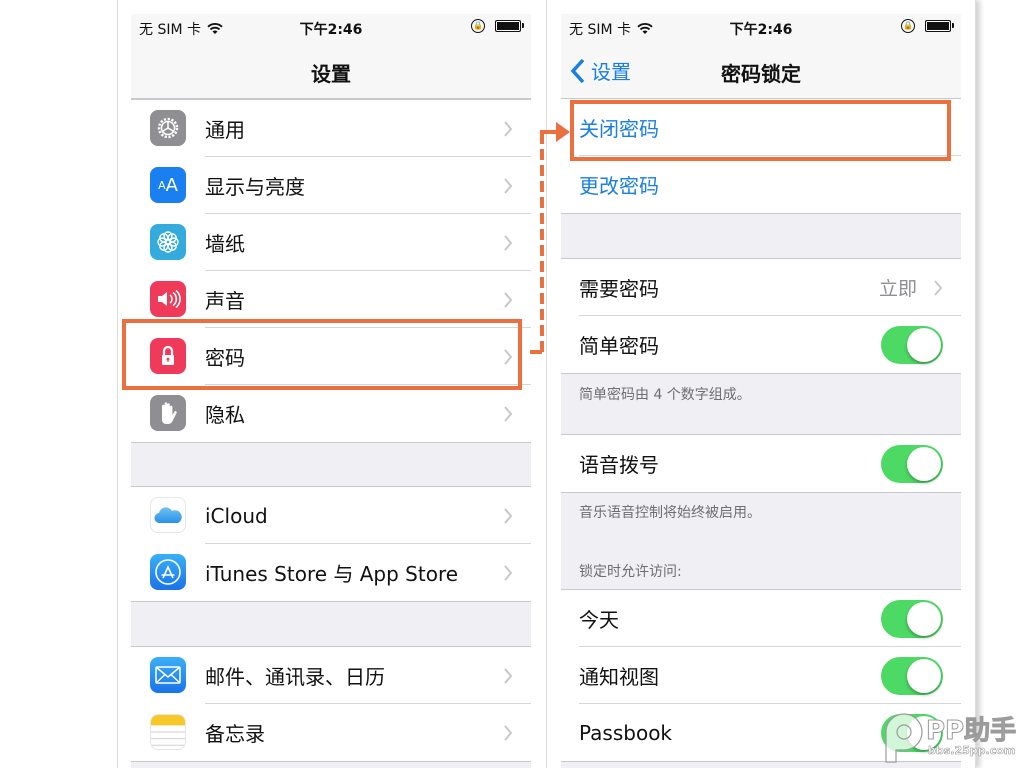 The width and height of the screenshot is (1024, 768). Describe the element at coordinates (225, 130) in the screenshot. I see `settings-item-label: 通用` at that location.